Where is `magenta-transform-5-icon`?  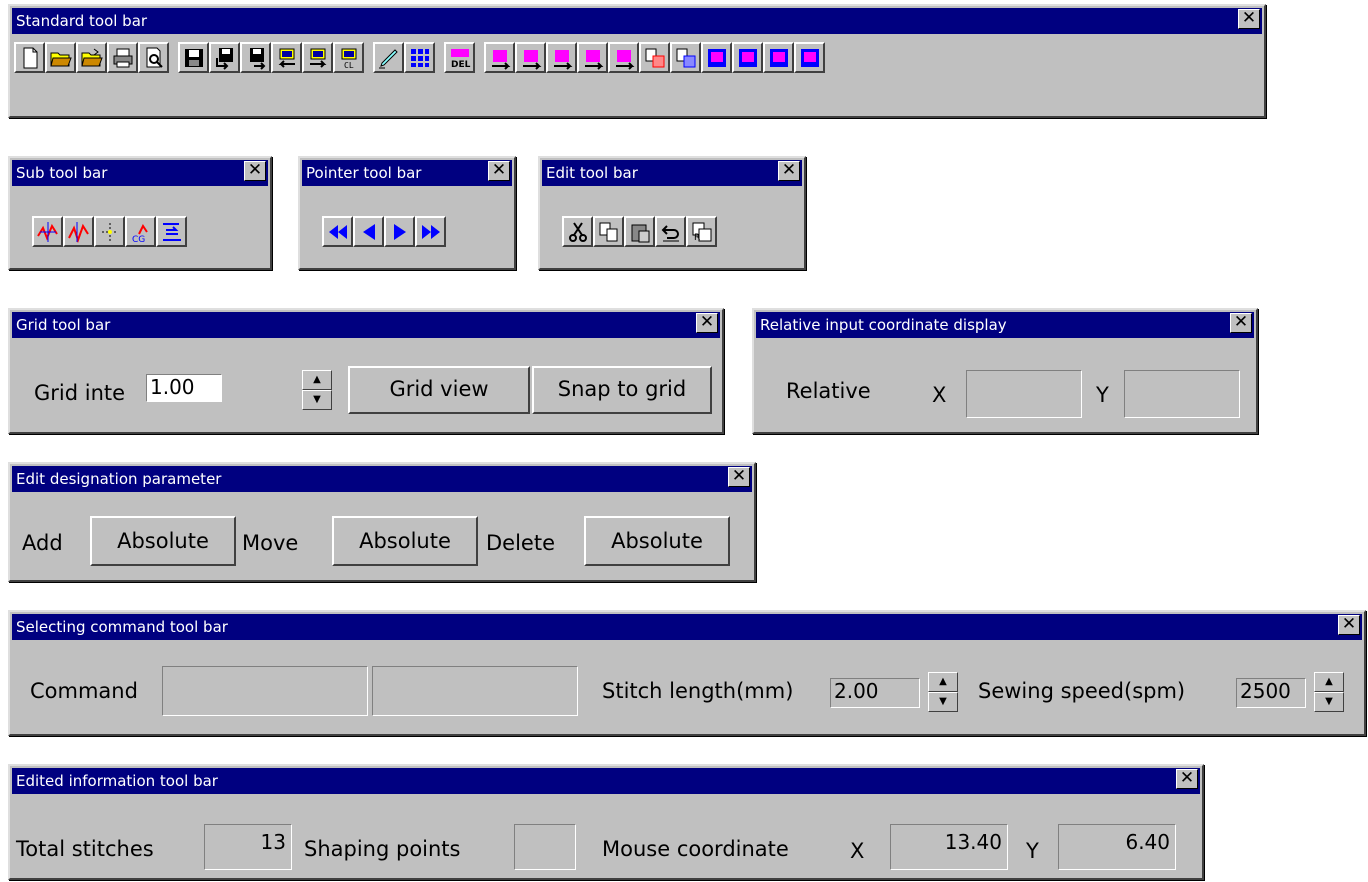
magenta-transform-5-icon is located at coordinates (623, 57).